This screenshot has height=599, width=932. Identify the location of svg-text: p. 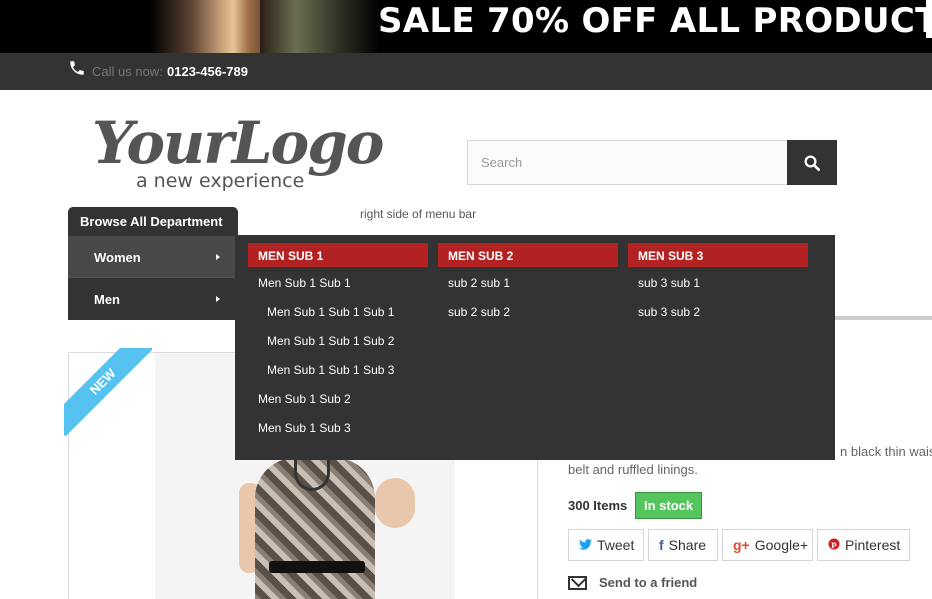
(833, 544).